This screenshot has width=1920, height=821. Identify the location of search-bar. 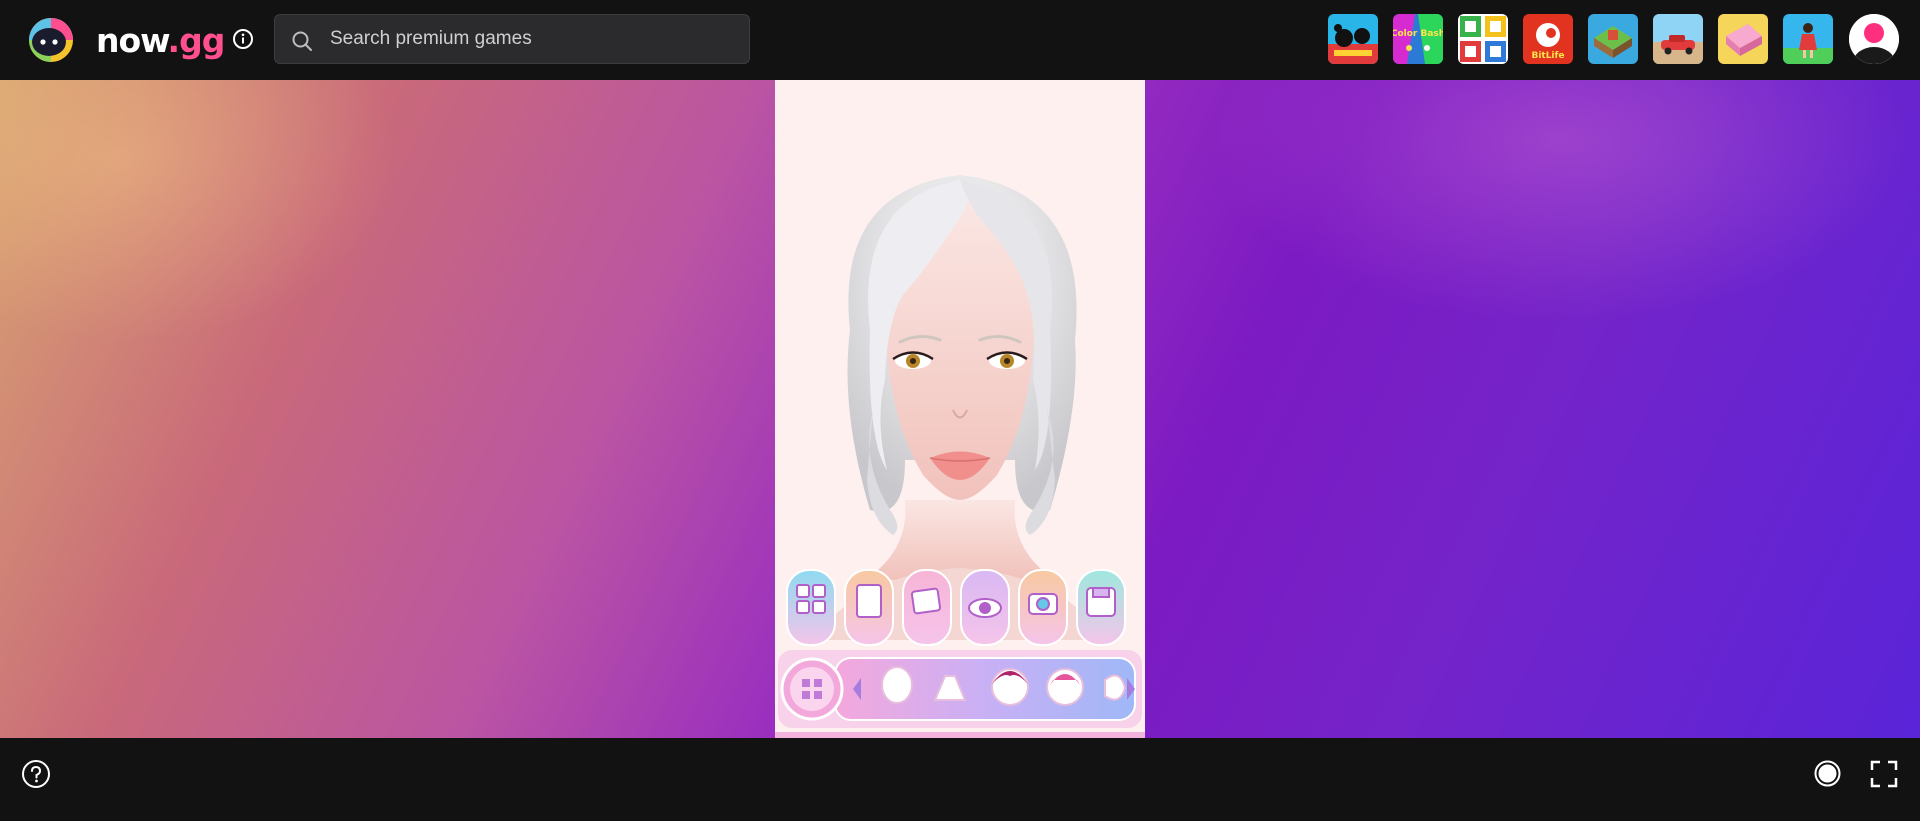
(512, 39).